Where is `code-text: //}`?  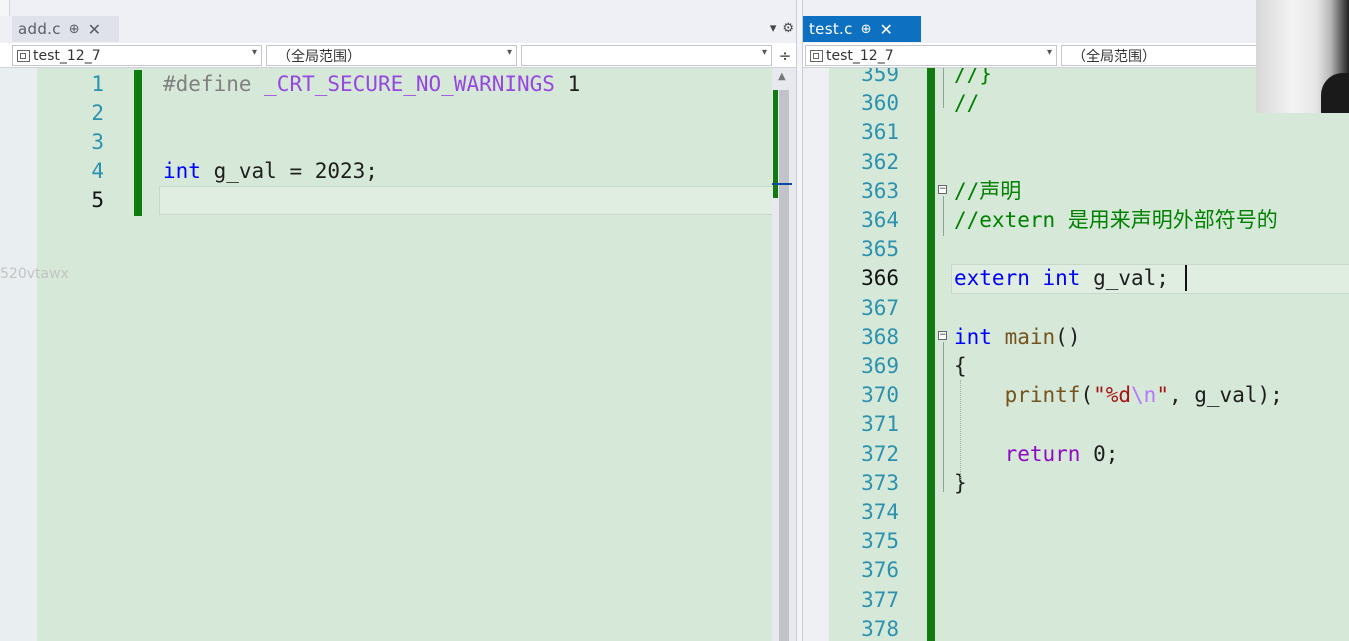 code-text: //} is located at coordinates (973, 78).